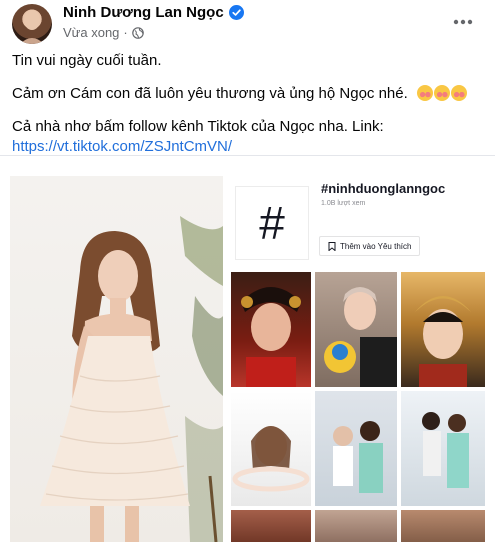  Describe the element at coordinates (376, 246) in the screenshot. I see `add-to-favorites-label: Thêm vào Yêu thích` at that location.